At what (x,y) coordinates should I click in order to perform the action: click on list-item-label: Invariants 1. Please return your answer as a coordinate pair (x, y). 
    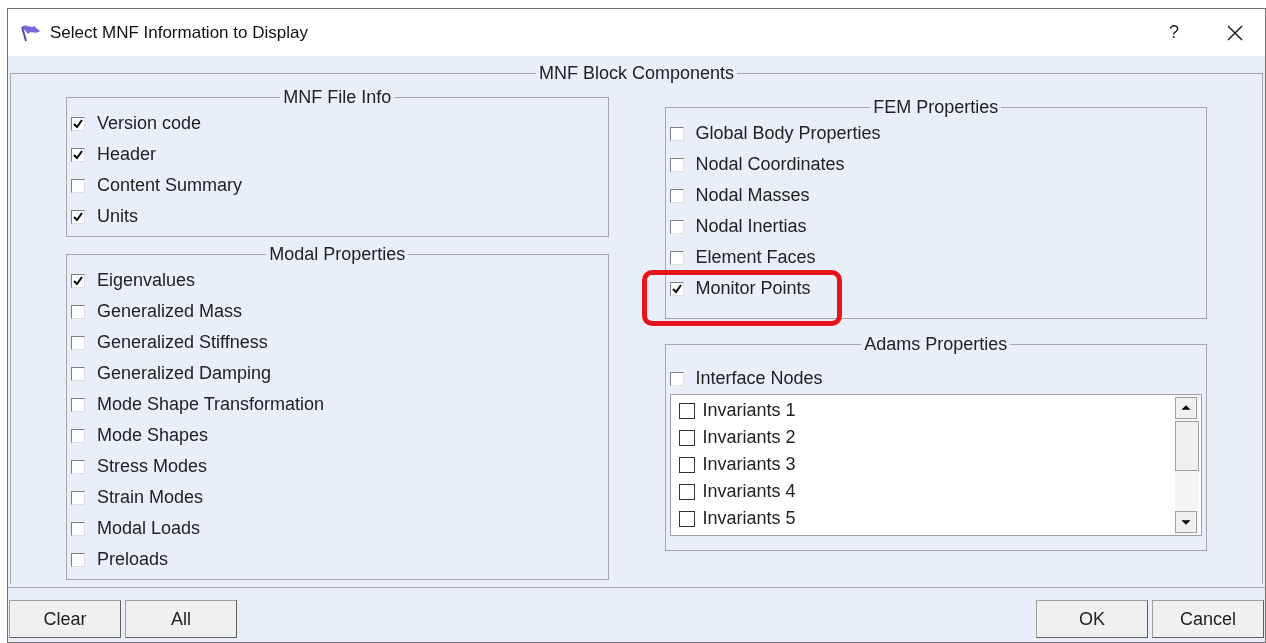
    Looking at the image, I should click on (749, 410).